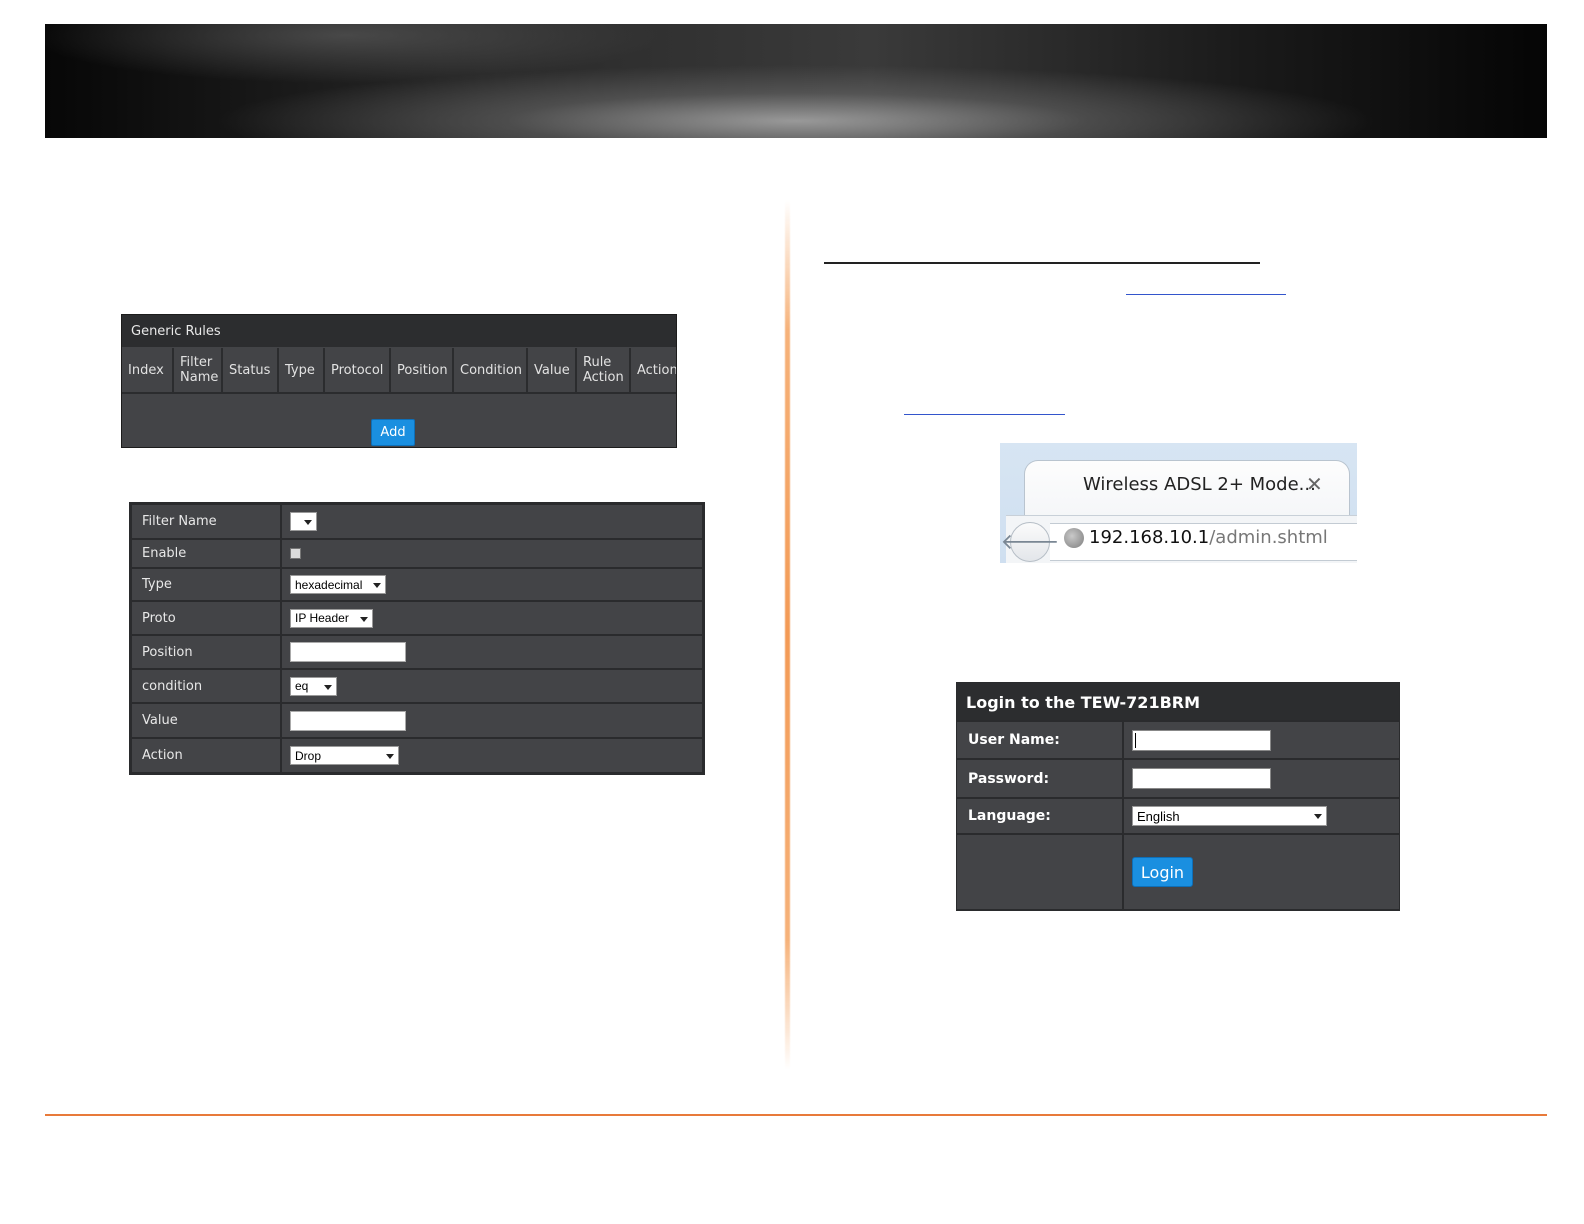 The height and width of the screenshot is (1224, 1584). Describe the element at coordinates (552, 370) in the screenshot. I see `column-header-value: Value` at that location.